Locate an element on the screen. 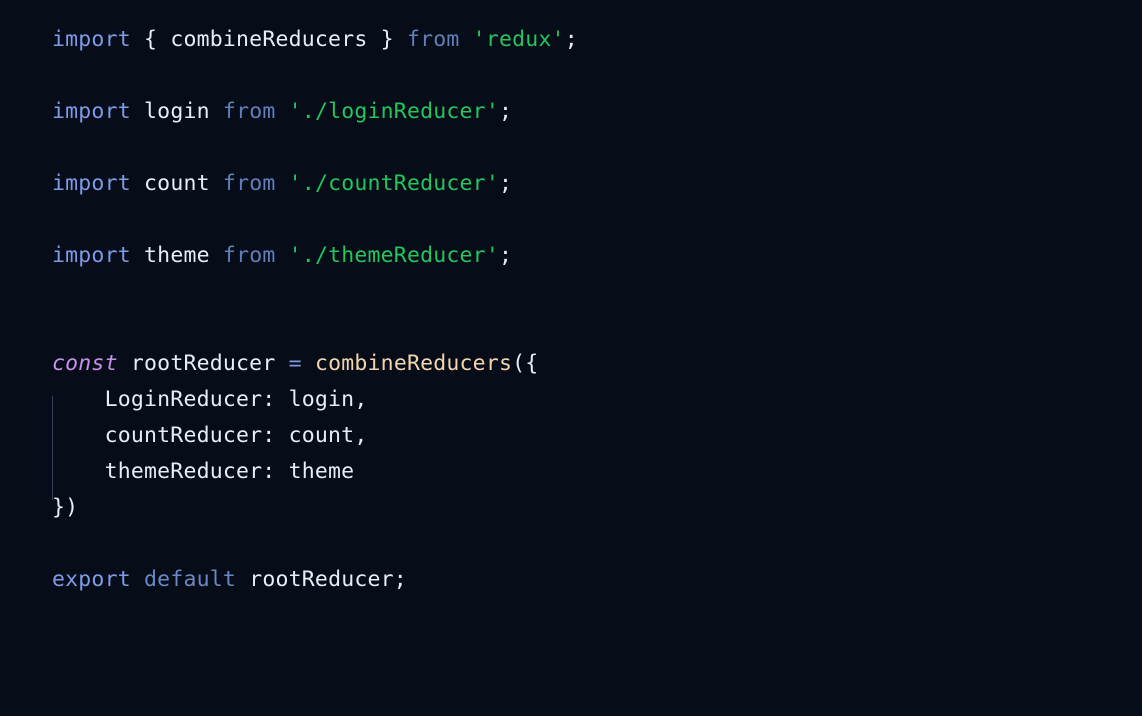 The width and height of the screenshot is (1142, 716). code-token: export is located at coordinates (91, 579).